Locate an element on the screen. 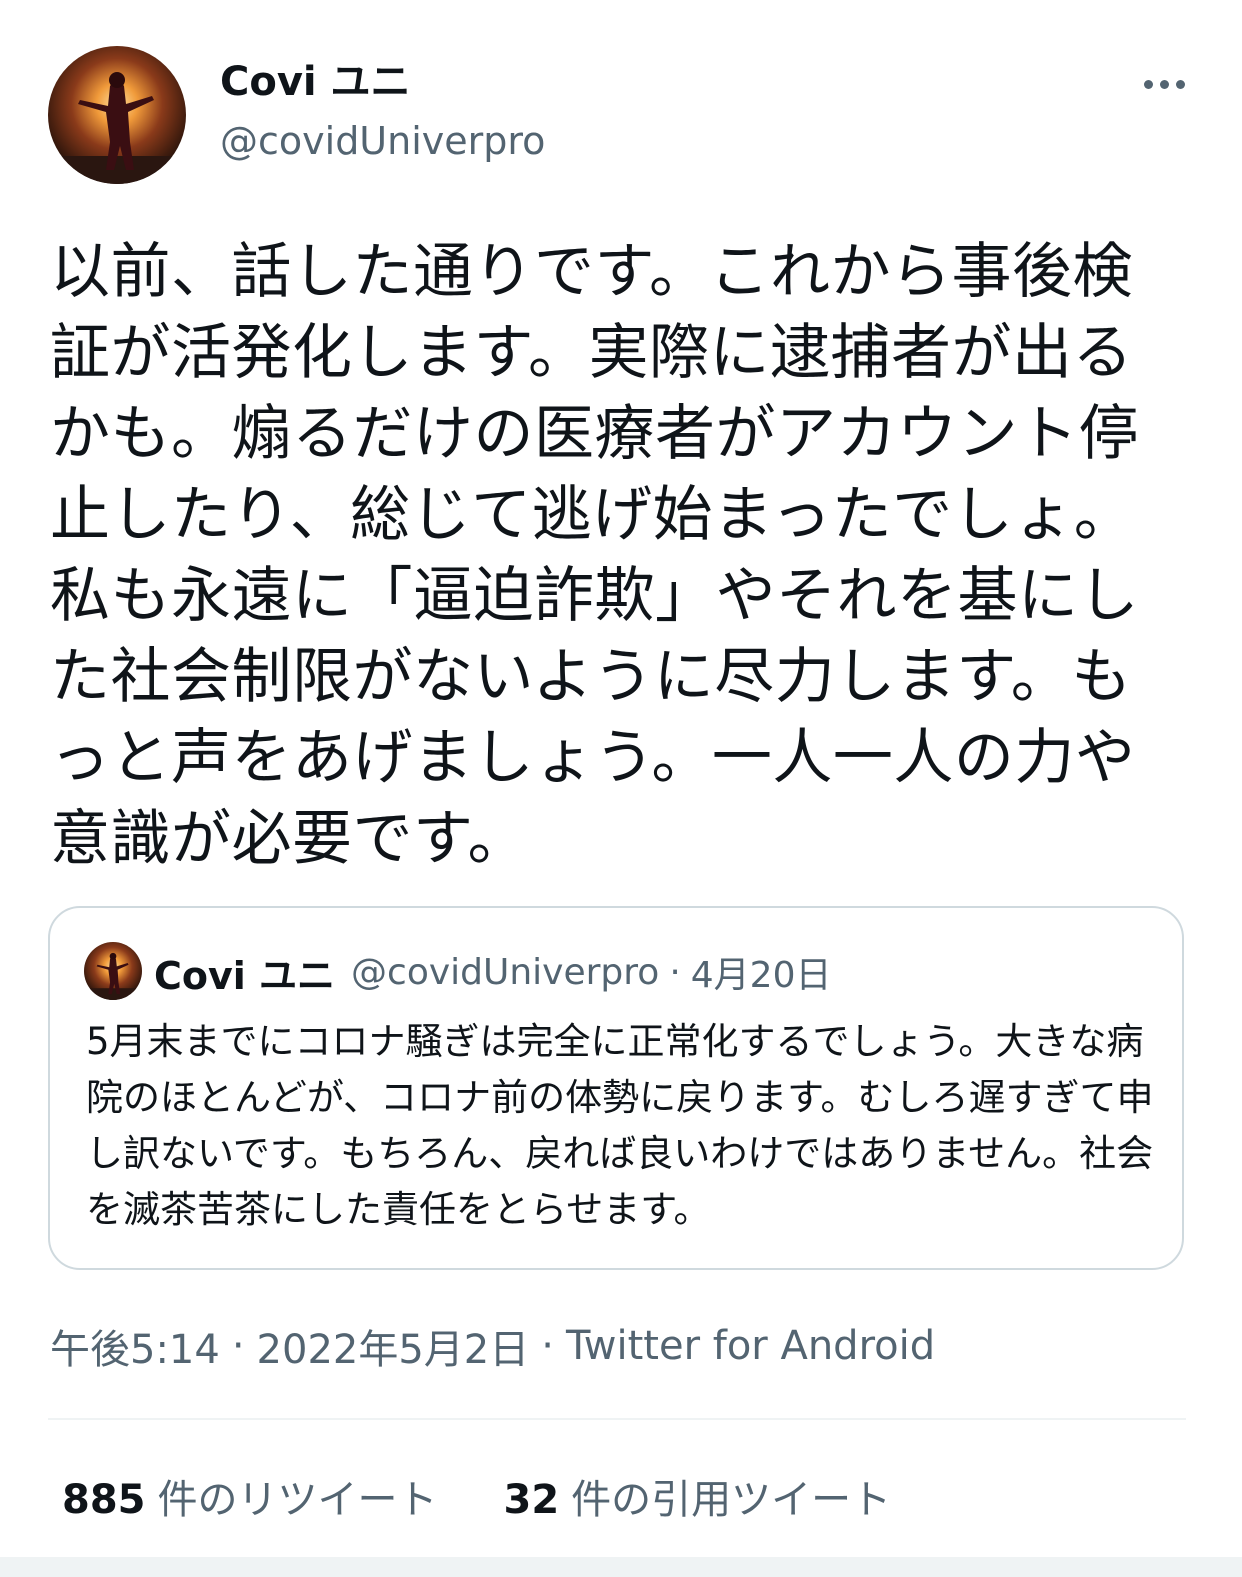 The width and height of the screenshot is (1242, 1577). quote-tweets-stat: 32 件の引用ツイート is located at coordinates (698, 1496).